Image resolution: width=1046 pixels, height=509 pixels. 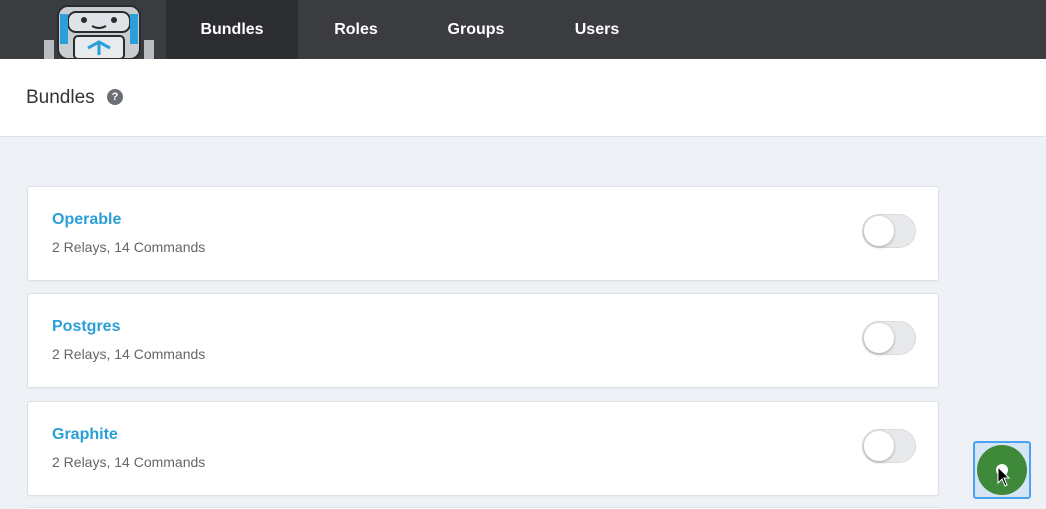 I want to click on nav-tab-bundles: Bundles, so click(x=232, y=29).